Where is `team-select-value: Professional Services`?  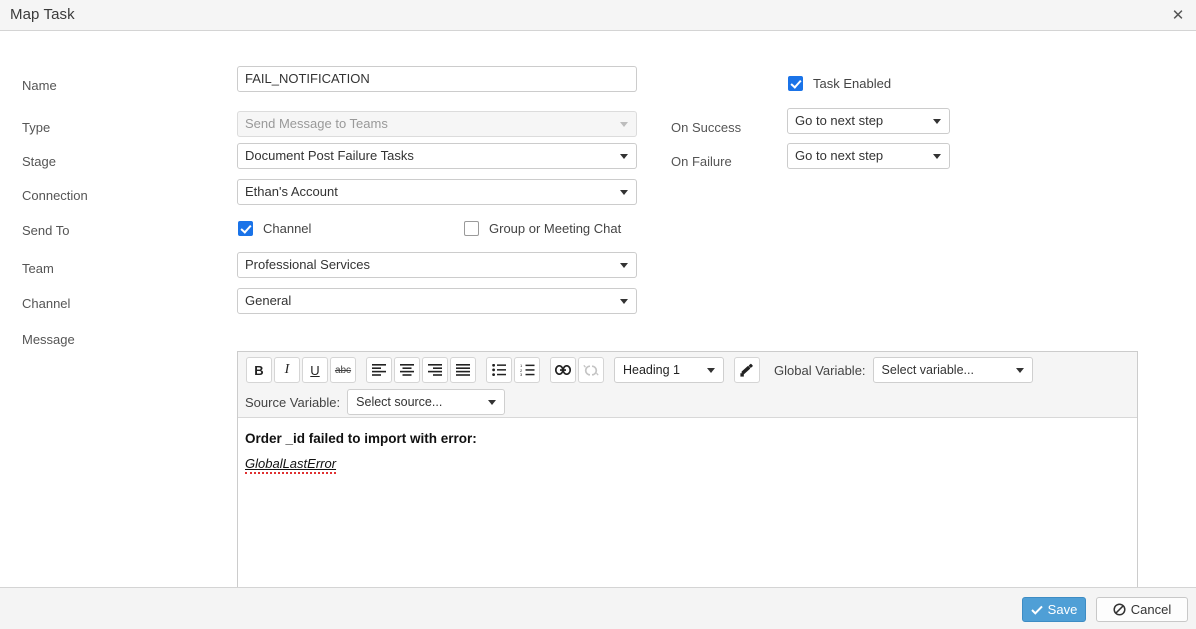 team-select-value: Professional Services is located at coordinates (307, 264).